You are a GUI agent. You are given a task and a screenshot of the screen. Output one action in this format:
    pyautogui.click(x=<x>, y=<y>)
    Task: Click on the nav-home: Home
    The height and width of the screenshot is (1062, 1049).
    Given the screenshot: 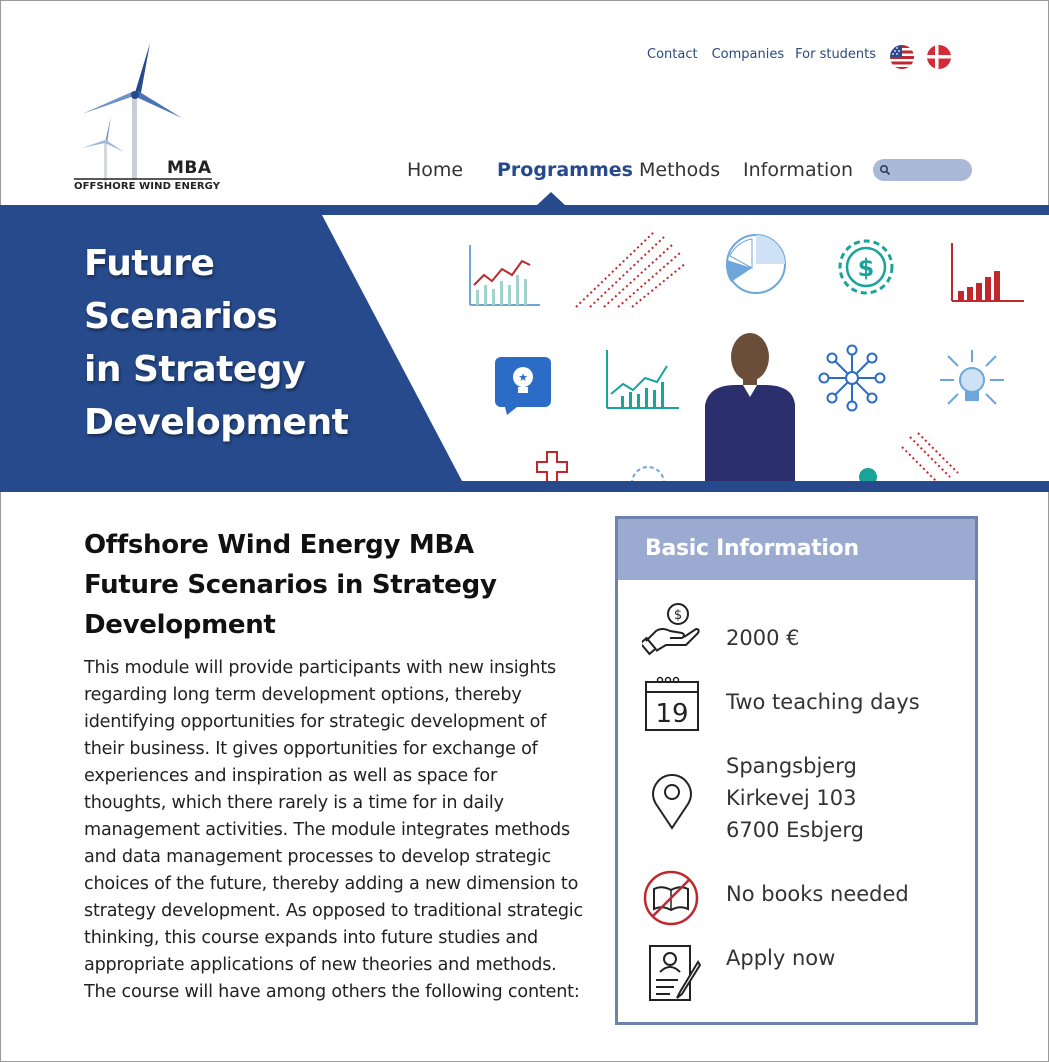 What is the action you would take?
    pyautogui.click(x=435, y=170)
    